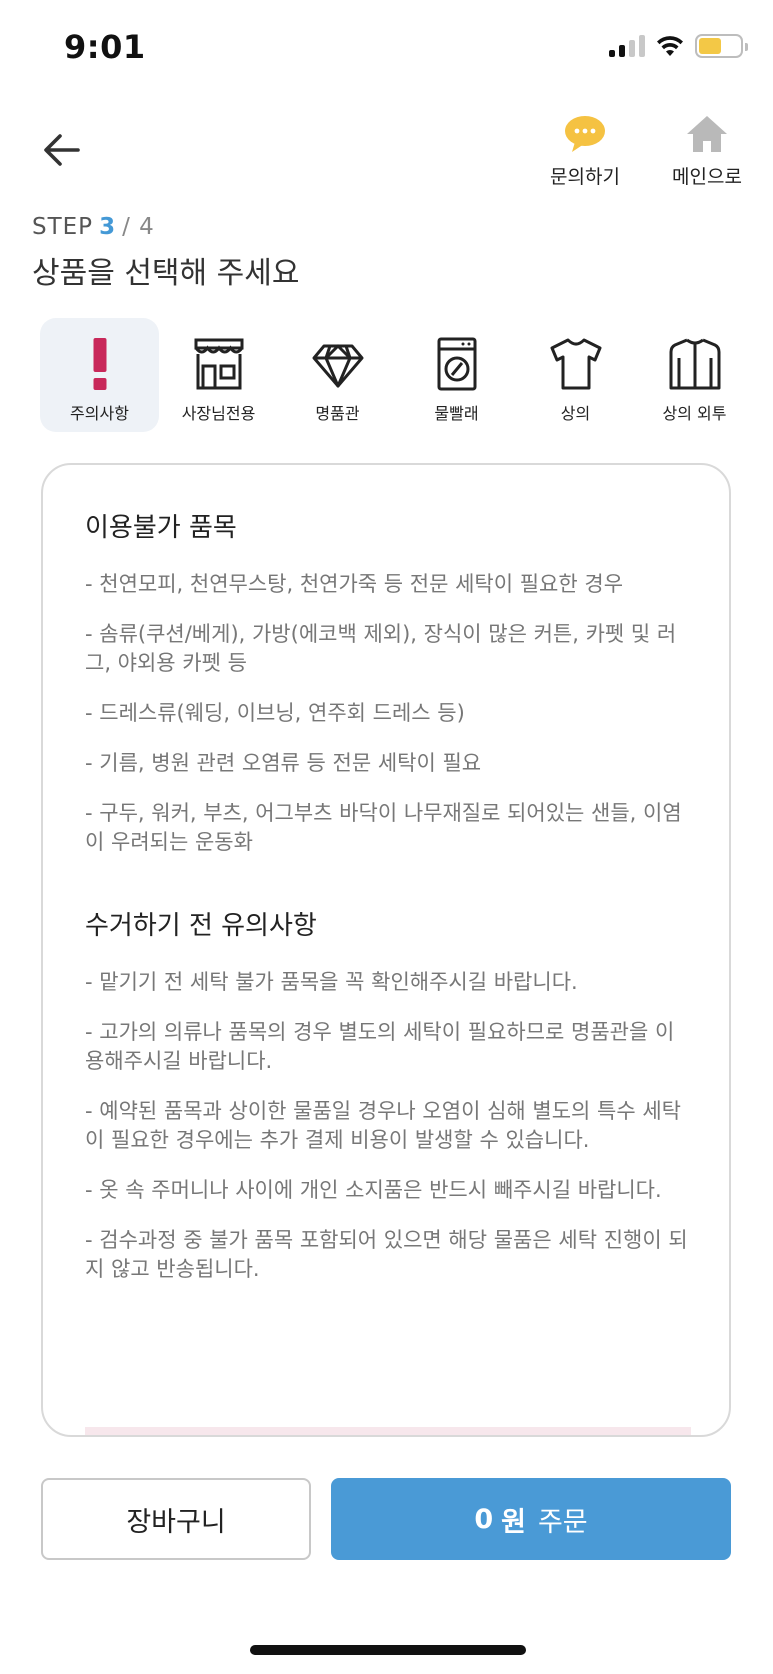 The height and width of the screenshot is (1674, 773). I want to click on battery-icon, so click(721, 46).